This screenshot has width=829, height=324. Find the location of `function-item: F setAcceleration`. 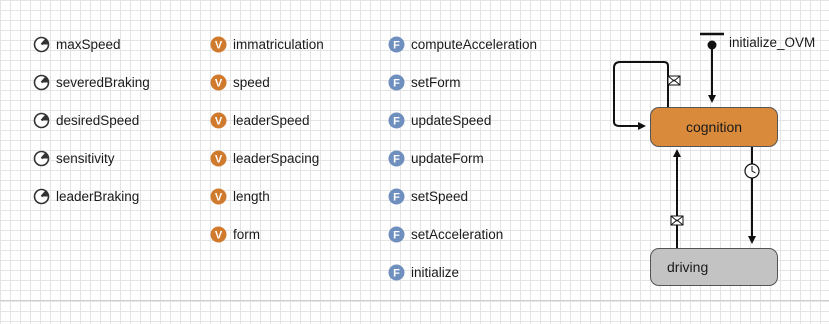

function-item: F setAcceleration is located at coordinates (445, 234).